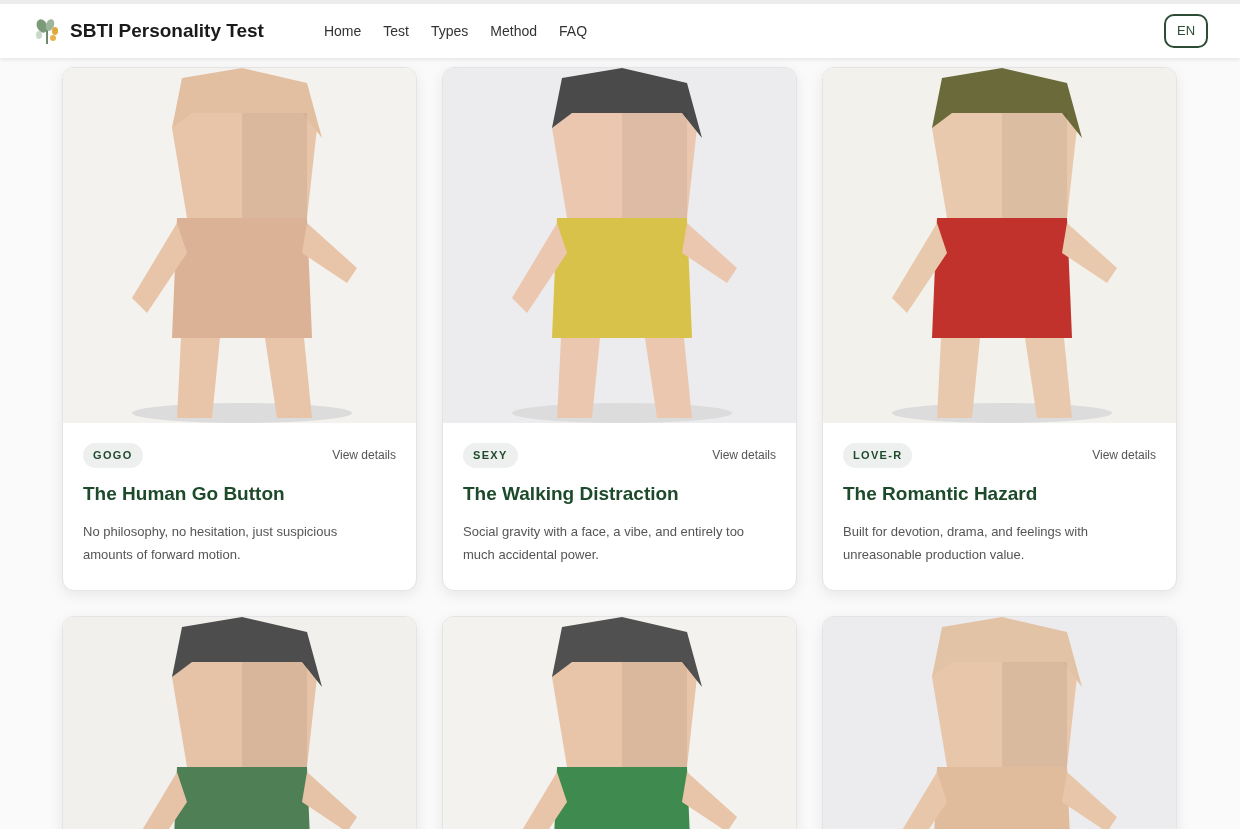  What do you see at coordinates (941, 493) in the screenshot?
I see `type-title: The Romantic Hazard` at bounding box center [941, 493].